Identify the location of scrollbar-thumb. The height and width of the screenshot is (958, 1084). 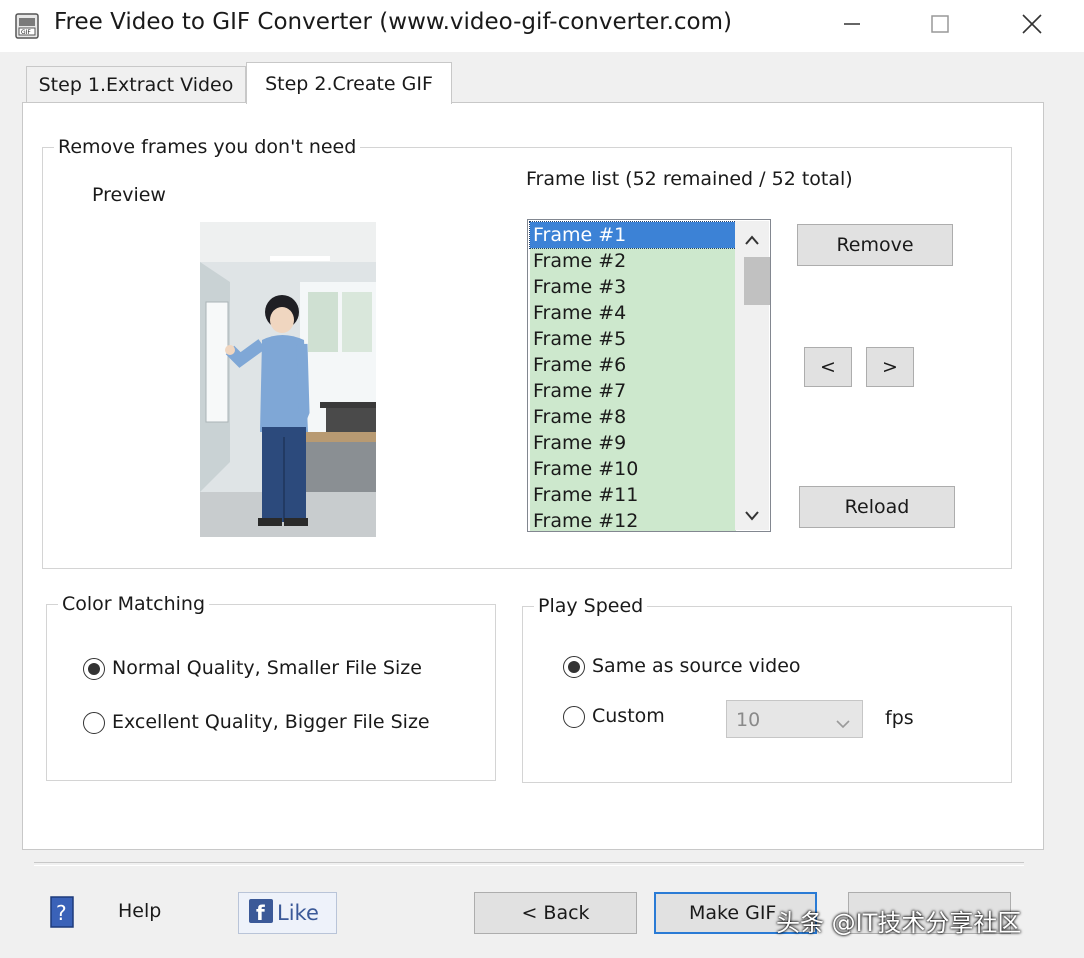
(757, 281).